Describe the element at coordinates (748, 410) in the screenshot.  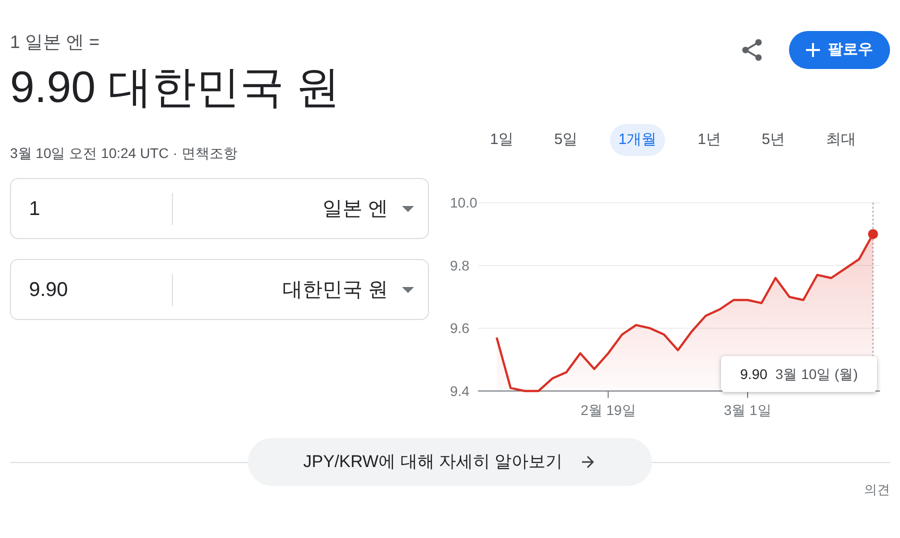
I see `axis-label: 3월 1일` at that location.